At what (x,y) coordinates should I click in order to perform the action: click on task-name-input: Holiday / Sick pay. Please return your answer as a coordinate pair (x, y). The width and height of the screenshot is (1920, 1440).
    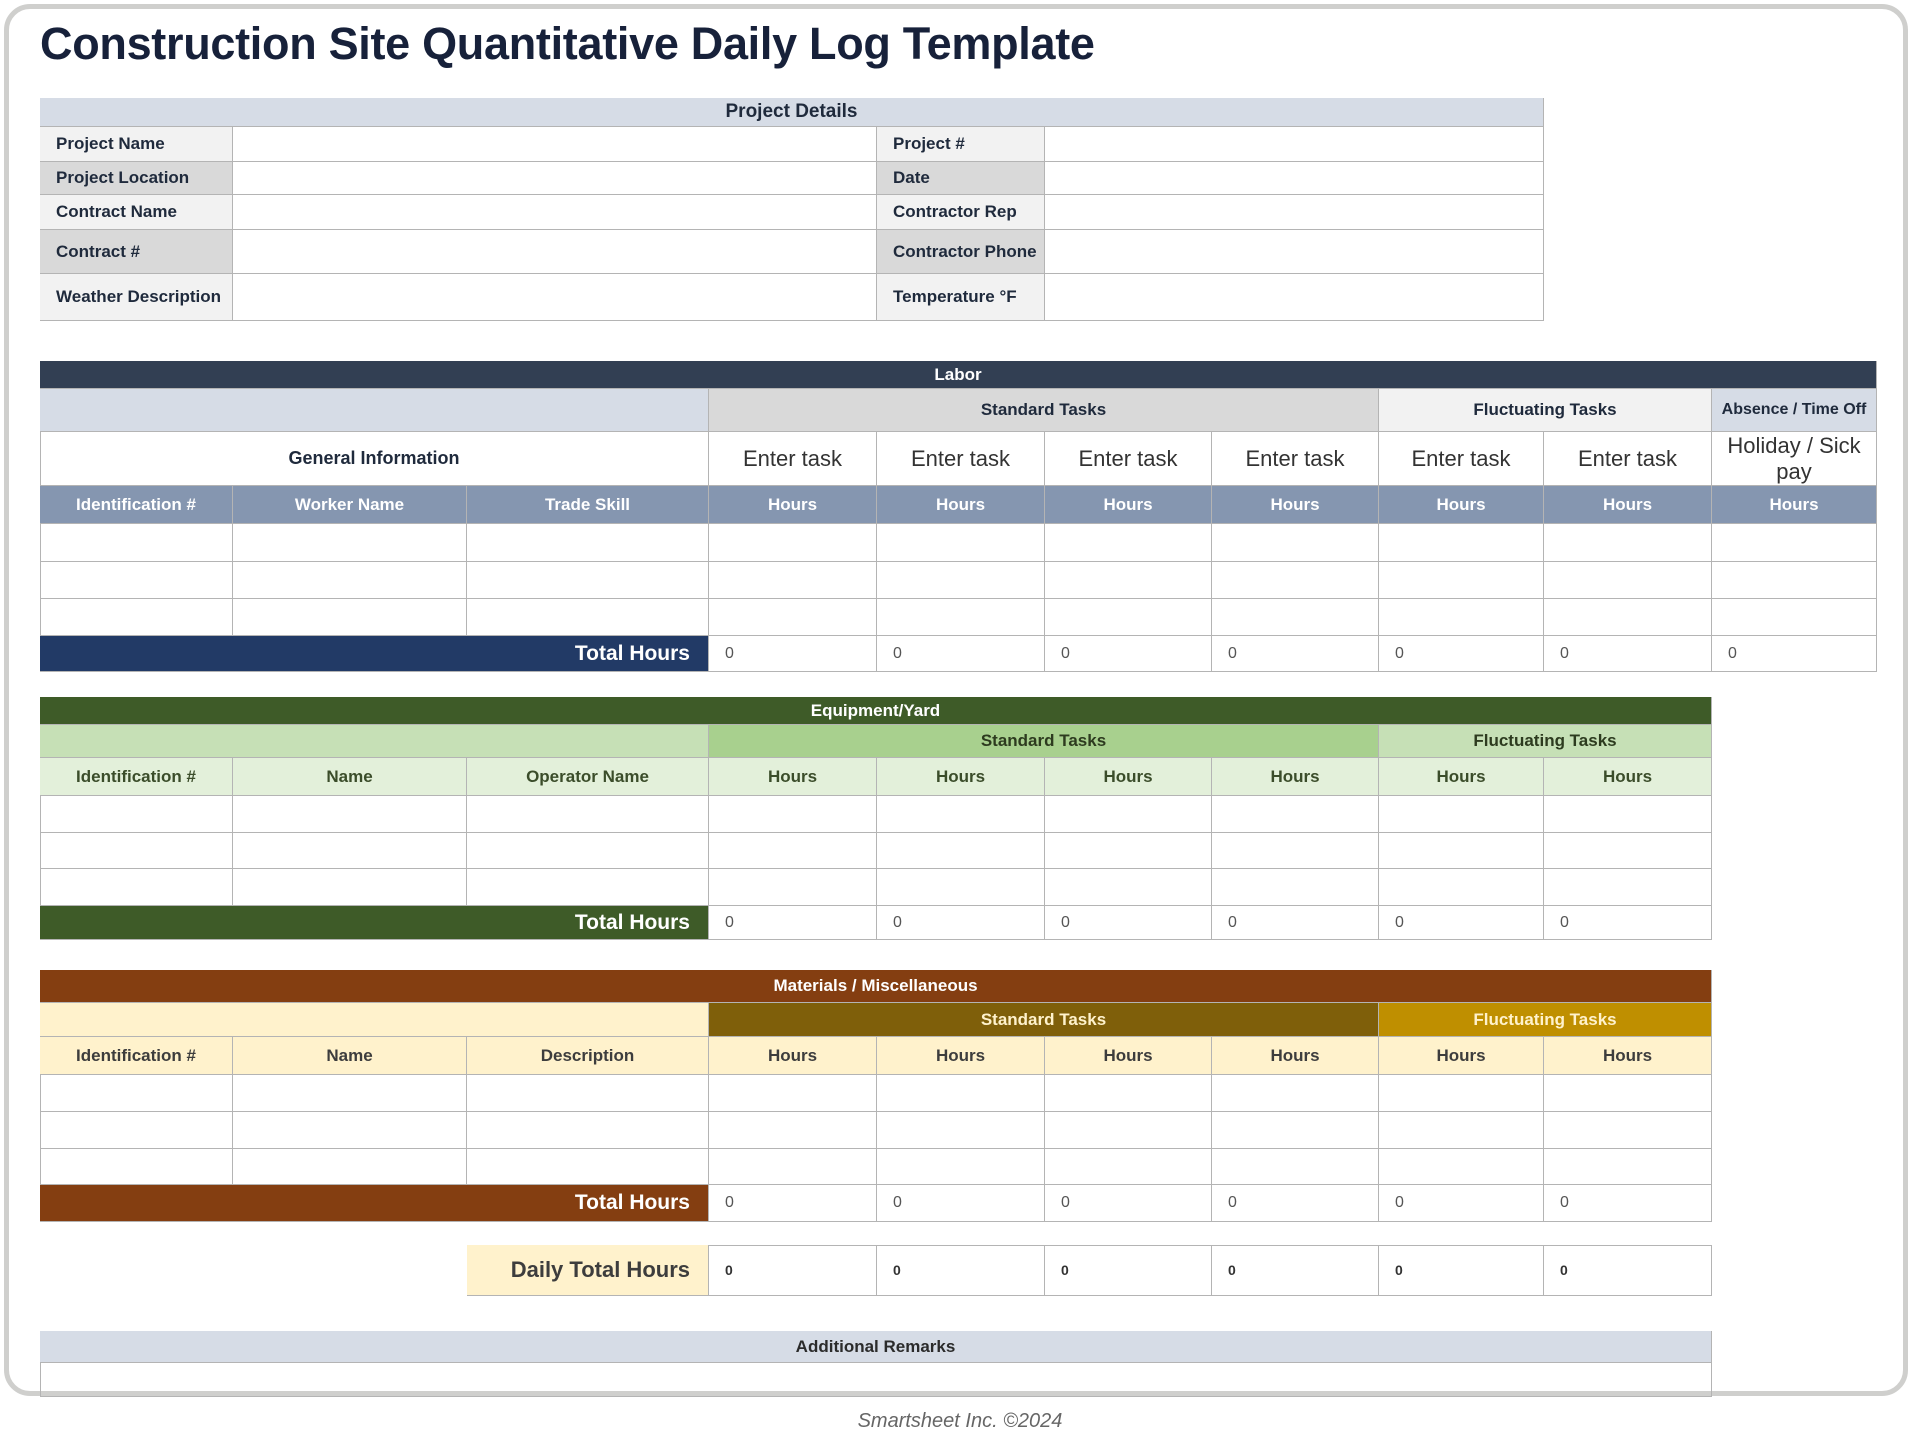
    Looking at the image, I should click on (1794, 459).